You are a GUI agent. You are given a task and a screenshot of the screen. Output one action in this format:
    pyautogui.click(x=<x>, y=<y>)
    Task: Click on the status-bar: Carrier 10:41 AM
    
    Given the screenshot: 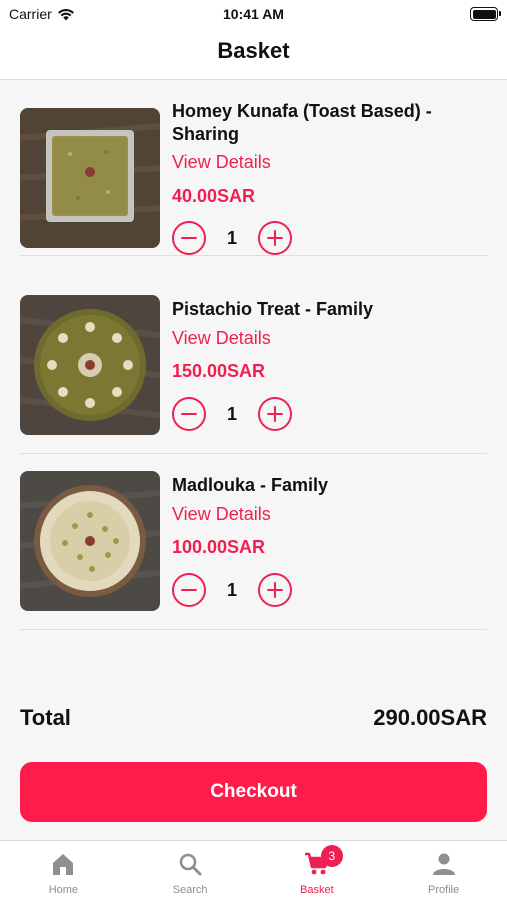 What is the action you would take?
    pyautogui.click(x=253, y=15)
    